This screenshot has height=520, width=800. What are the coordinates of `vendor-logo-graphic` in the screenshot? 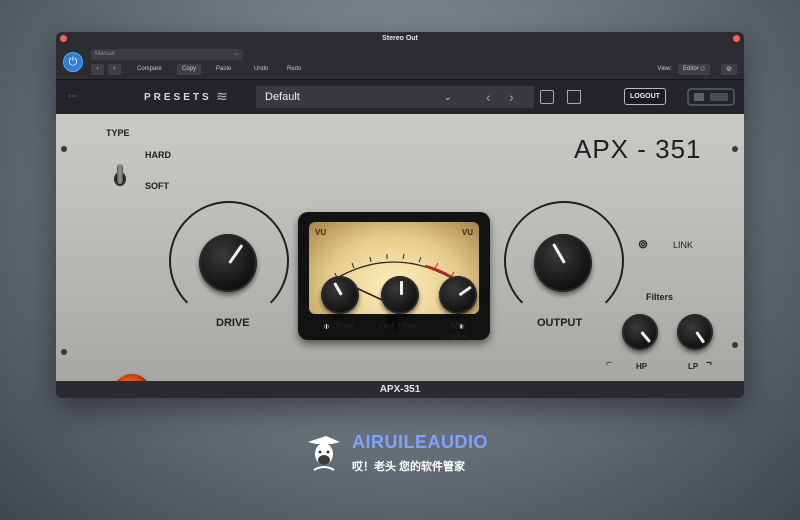 It's located at (711, 97).